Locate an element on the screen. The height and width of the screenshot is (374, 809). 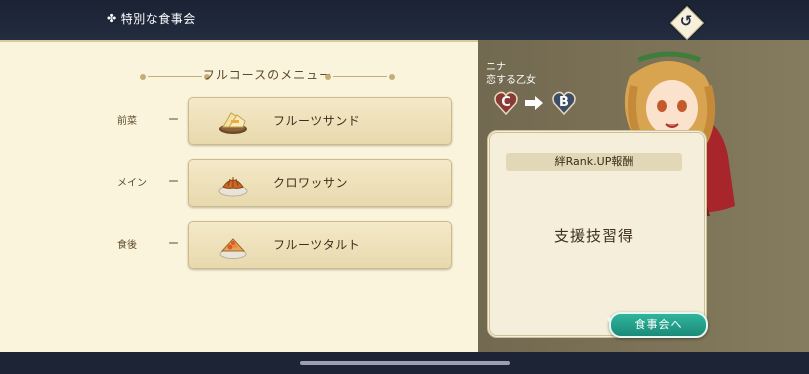
course-label: メイン is located at coordinates (132, 183).